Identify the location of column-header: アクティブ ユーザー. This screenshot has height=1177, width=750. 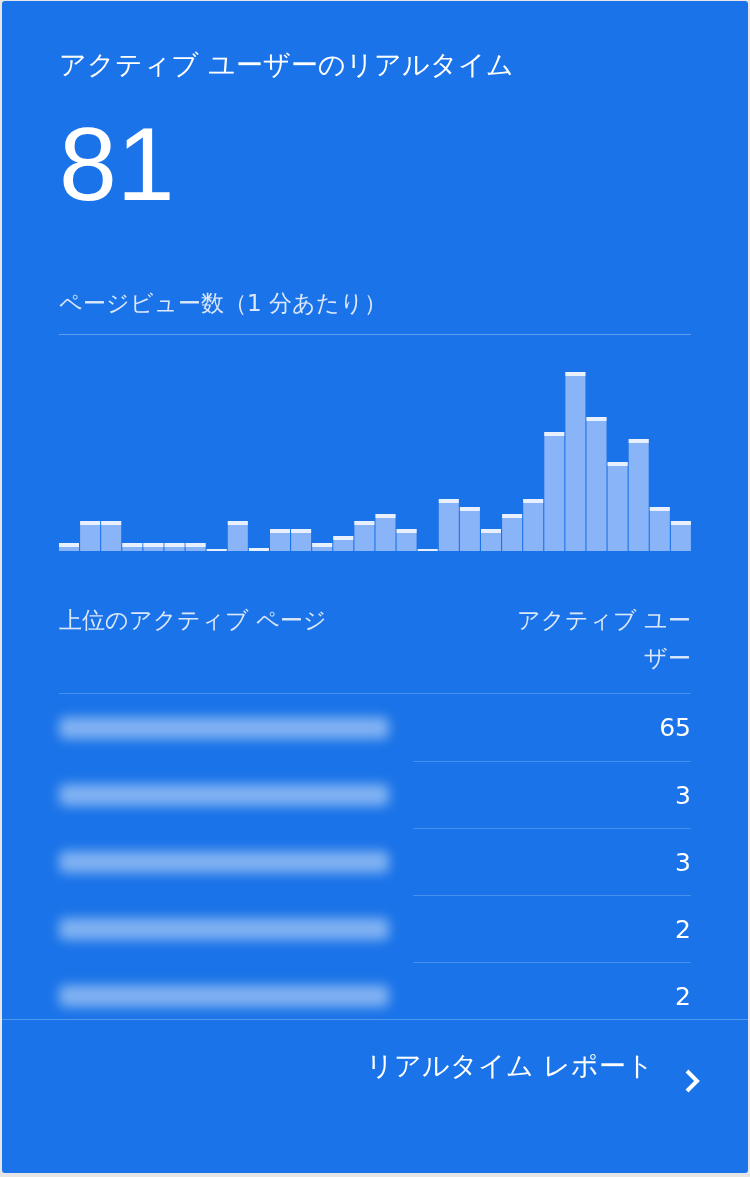
(603, 639).